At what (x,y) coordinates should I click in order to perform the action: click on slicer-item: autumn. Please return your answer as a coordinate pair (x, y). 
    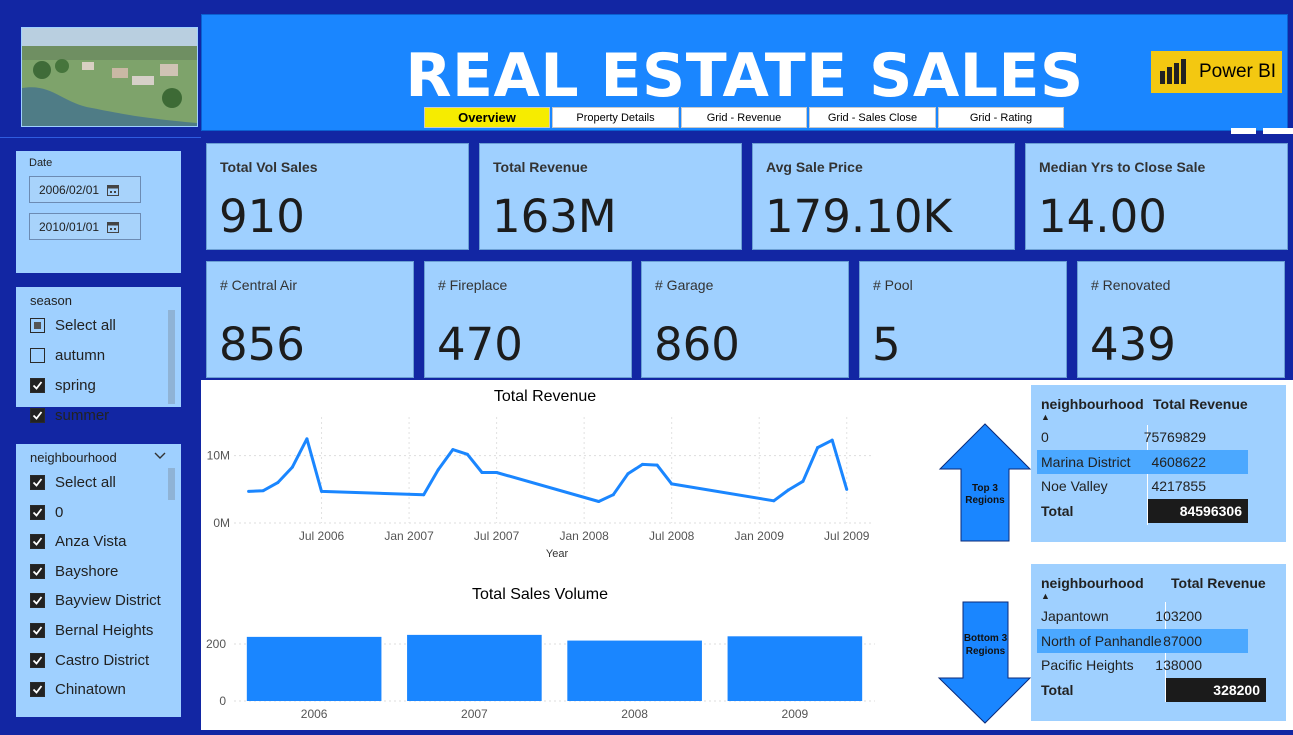
    Looking at the image, I should click on (67, 355).